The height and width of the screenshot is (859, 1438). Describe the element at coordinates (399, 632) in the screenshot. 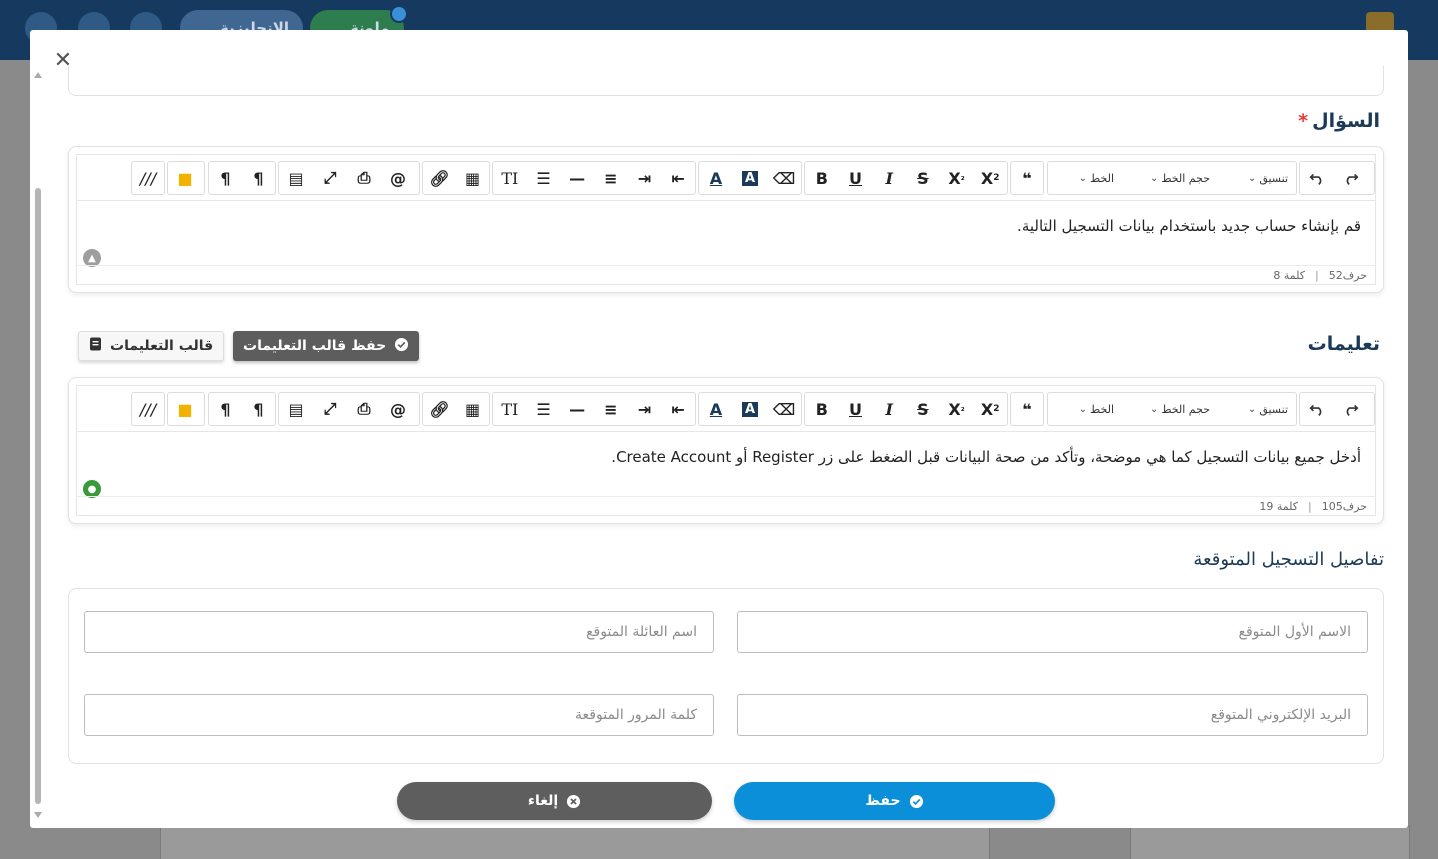

I see `expected-last-name-field: اسم العائلة المتوقع` at that location.